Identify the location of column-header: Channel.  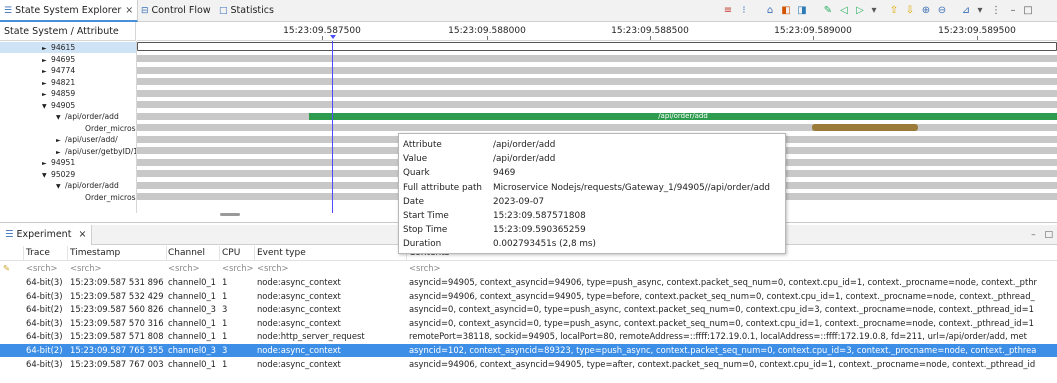
(193, 253).